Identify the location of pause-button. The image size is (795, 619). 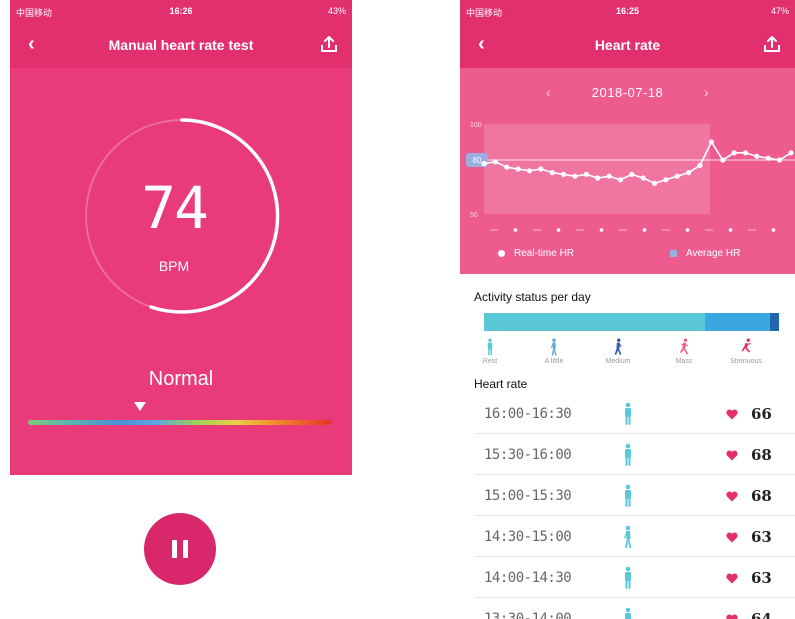
(180, 549).